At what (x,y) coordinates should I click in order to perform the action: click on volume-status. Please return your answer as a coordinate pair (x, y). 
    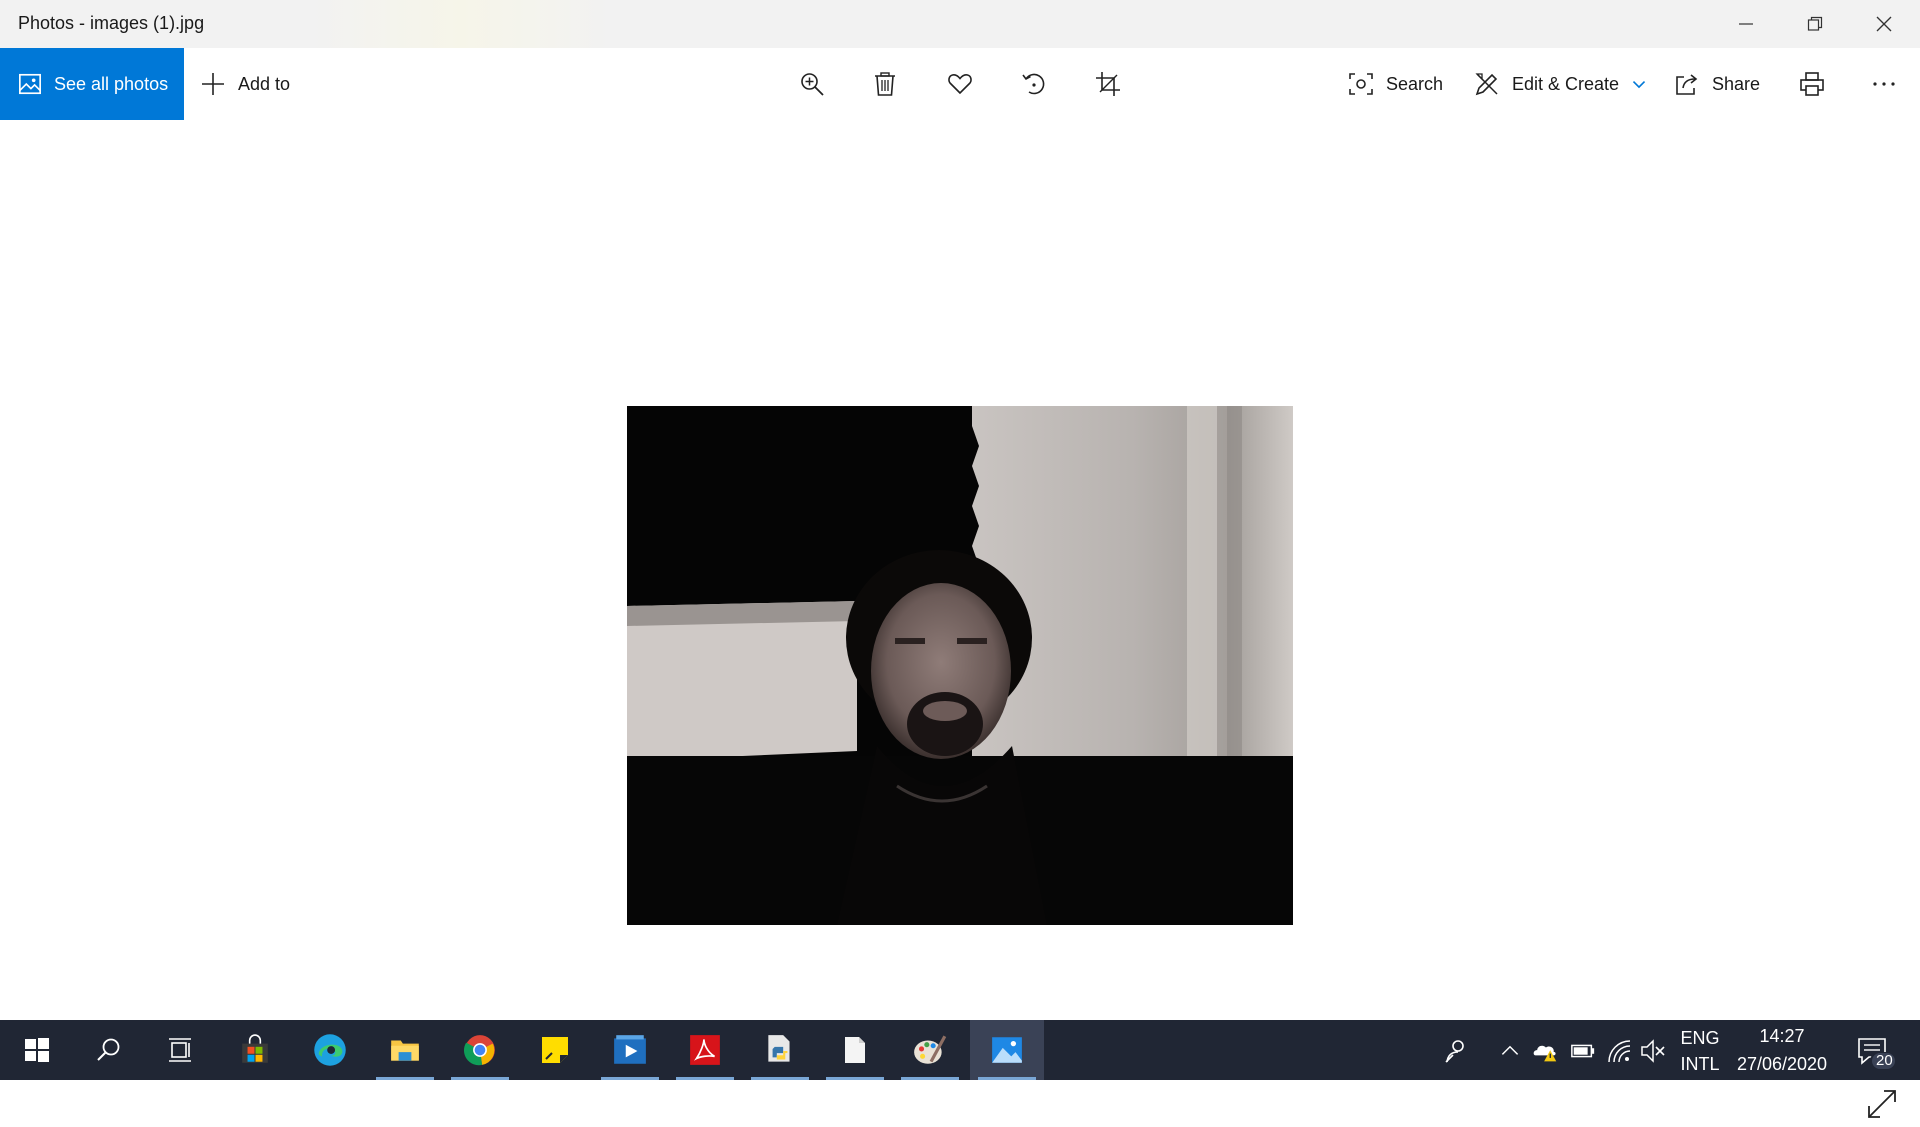
    Looking at the image, I should click on (1653, 1051).